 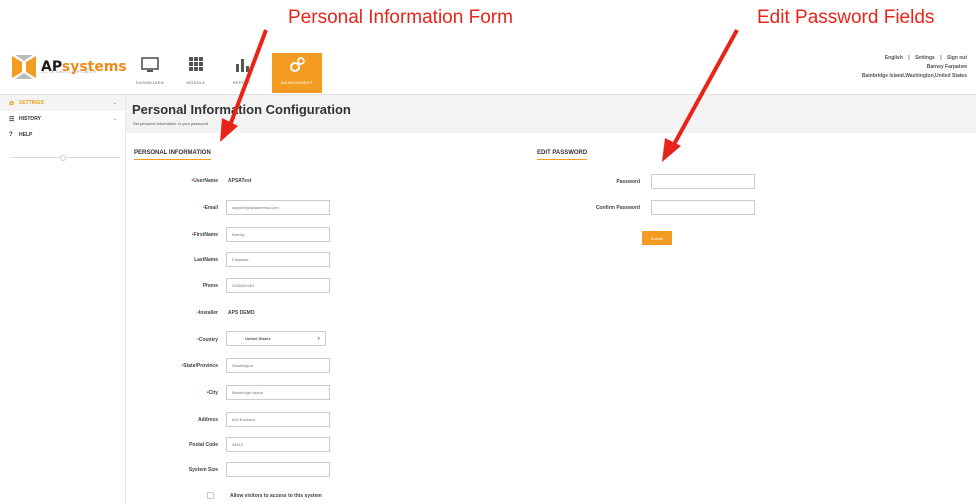 I want to click on grid-icon, so click(x=196, y=64).